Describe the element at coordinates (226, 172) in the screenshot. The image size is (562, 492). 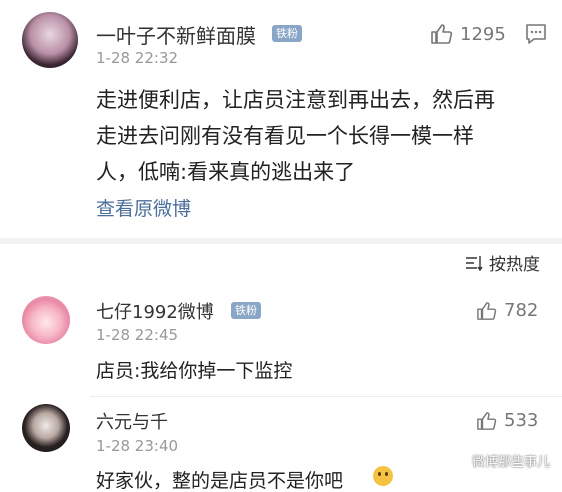
I see `post-line: 人，低喃:看来真的逃出来了` at that location.